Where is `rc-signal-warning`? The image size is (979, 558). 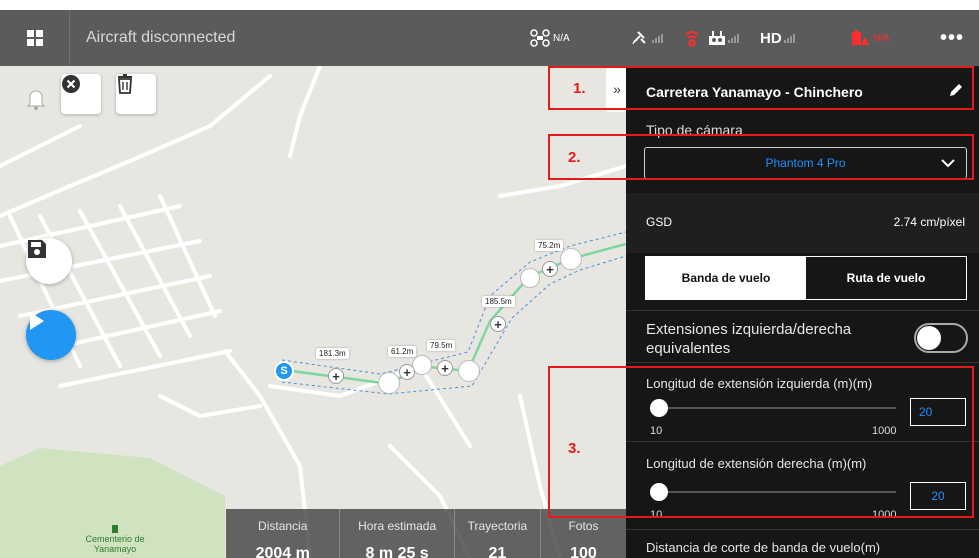 rc-signal-warning is located at coordinates (692, 38).